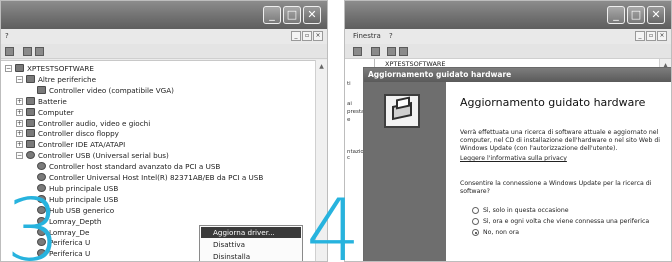 This screenshot has width=672, height=262. I want to click on radio-label: Sì, solo in questa occasione, so click(526, 210).